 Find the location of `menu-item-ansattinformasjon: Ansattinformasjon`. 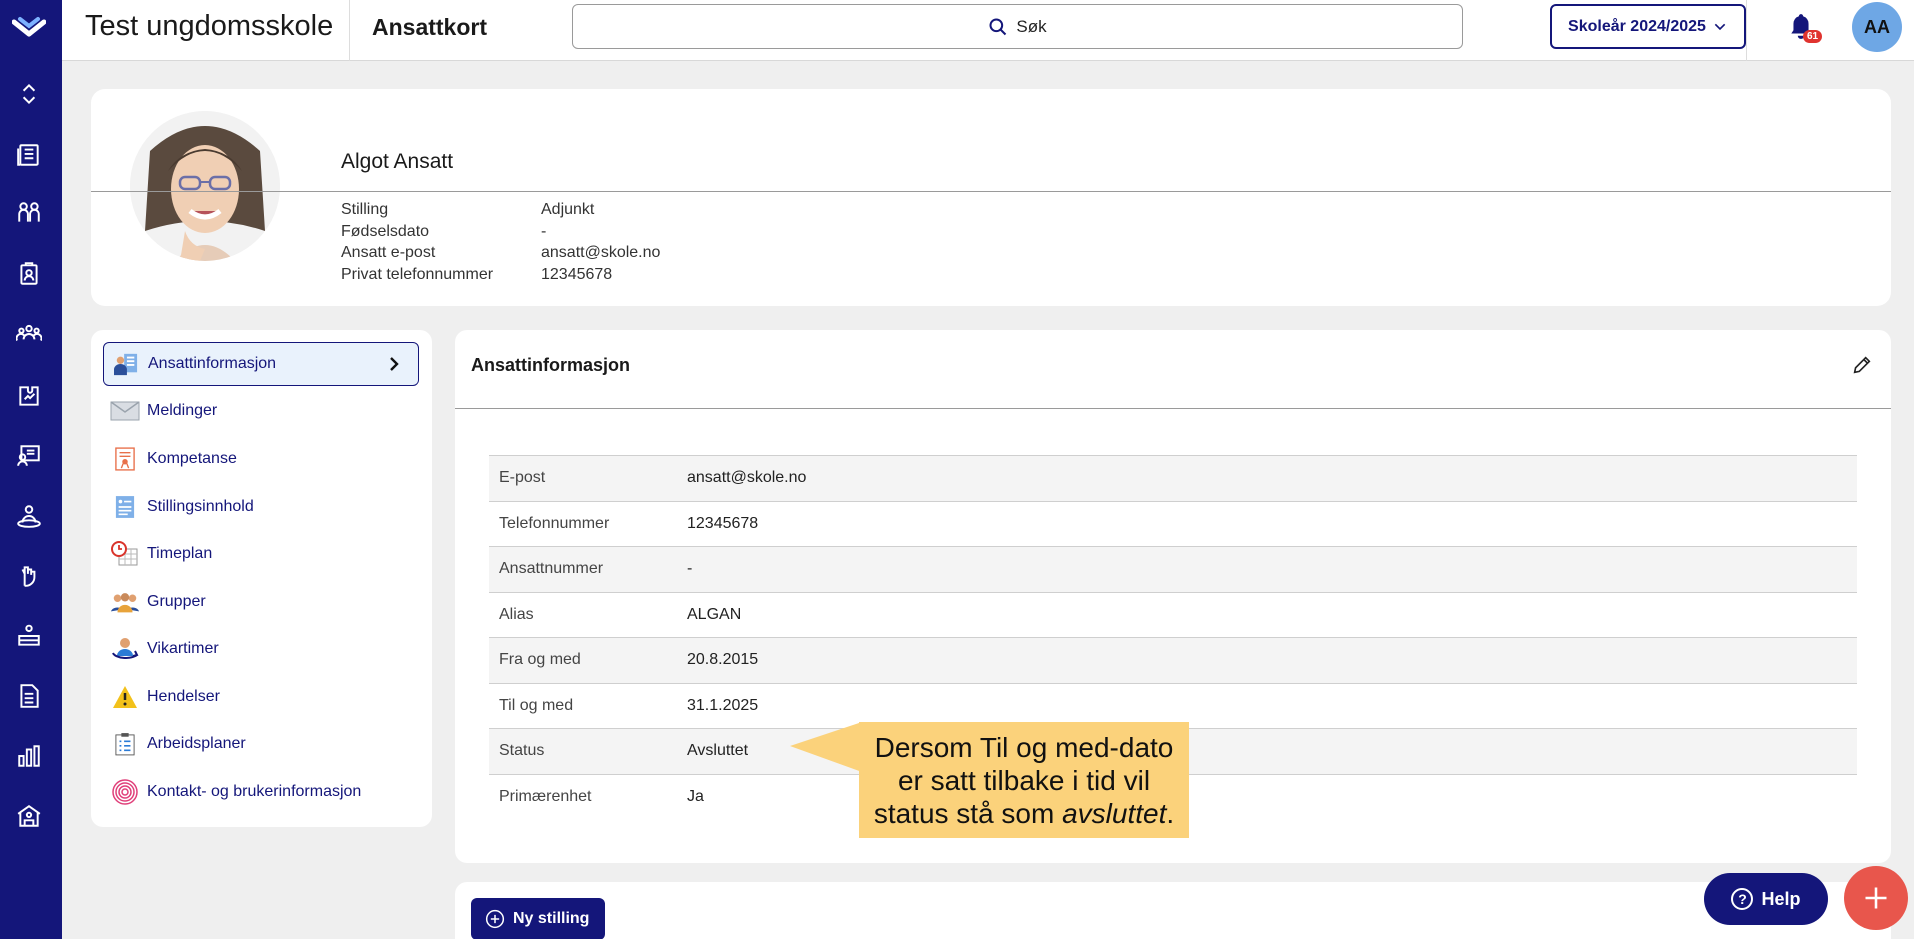

menu-item-ansattinformasjon: Ansattinformasjon is located at coordinates (261, 364).